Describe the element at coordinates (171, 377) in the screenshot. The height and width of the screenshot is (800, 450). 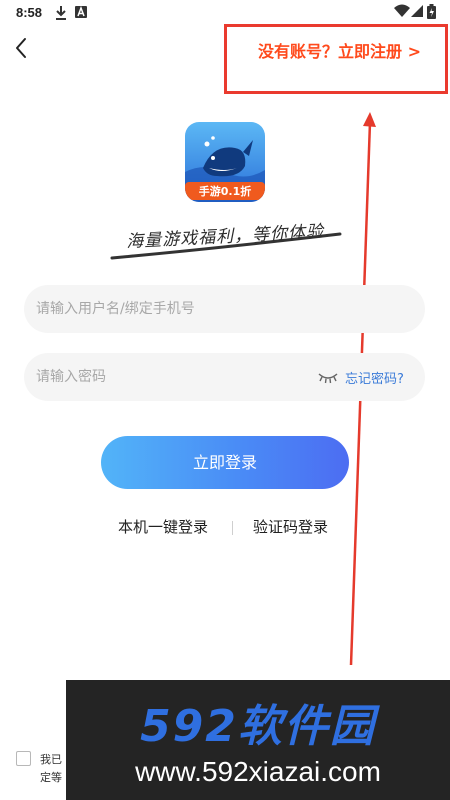
I see `password-input` at that location.